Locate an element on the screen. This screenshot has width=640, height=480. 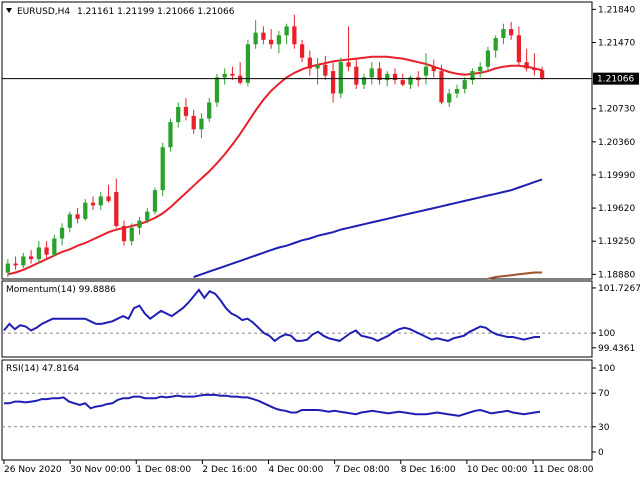
ohlc-readout: 1.21161 1.21199 1.21066 1.21066 is located at coordinates (156, 12).